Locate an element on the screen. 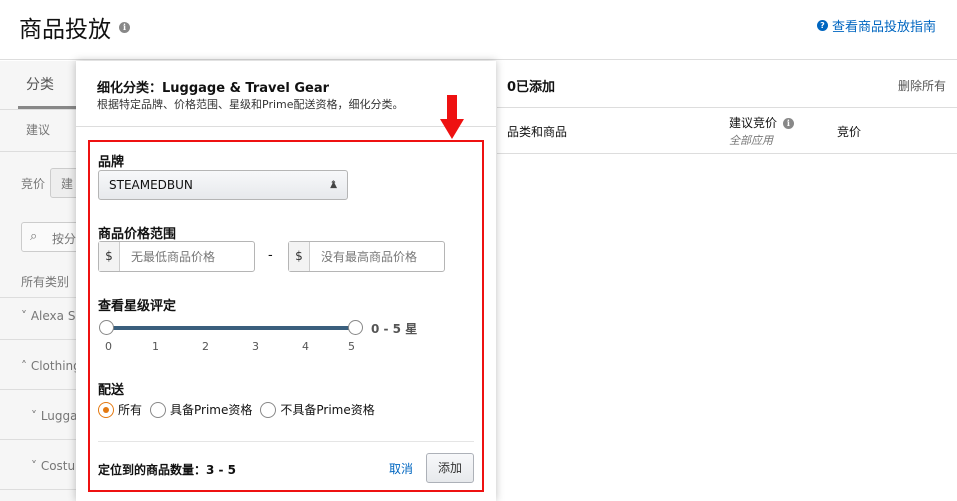 This screenshot has width=957, height=501. delete-all-link: 删除所有 is located at coordinates (922, 85).